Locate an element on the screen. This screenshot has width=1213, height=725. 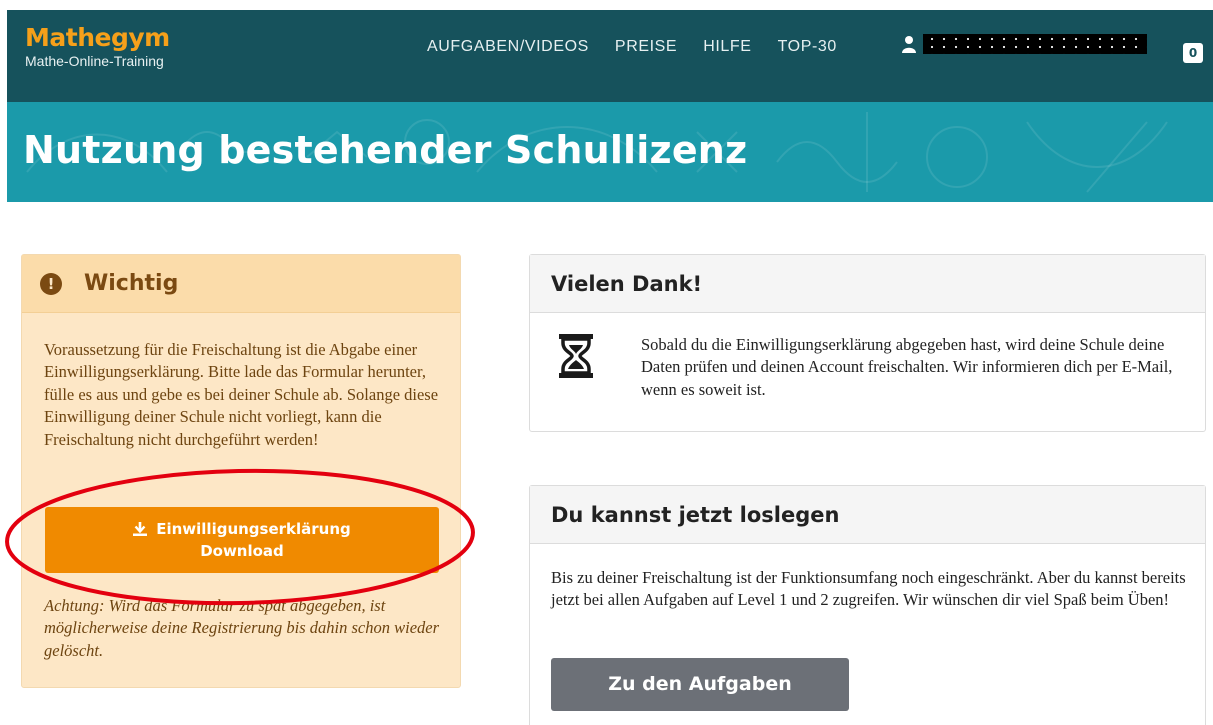
download-button-line1: Einwilligungserklärung is located at coordinates (242, 529).